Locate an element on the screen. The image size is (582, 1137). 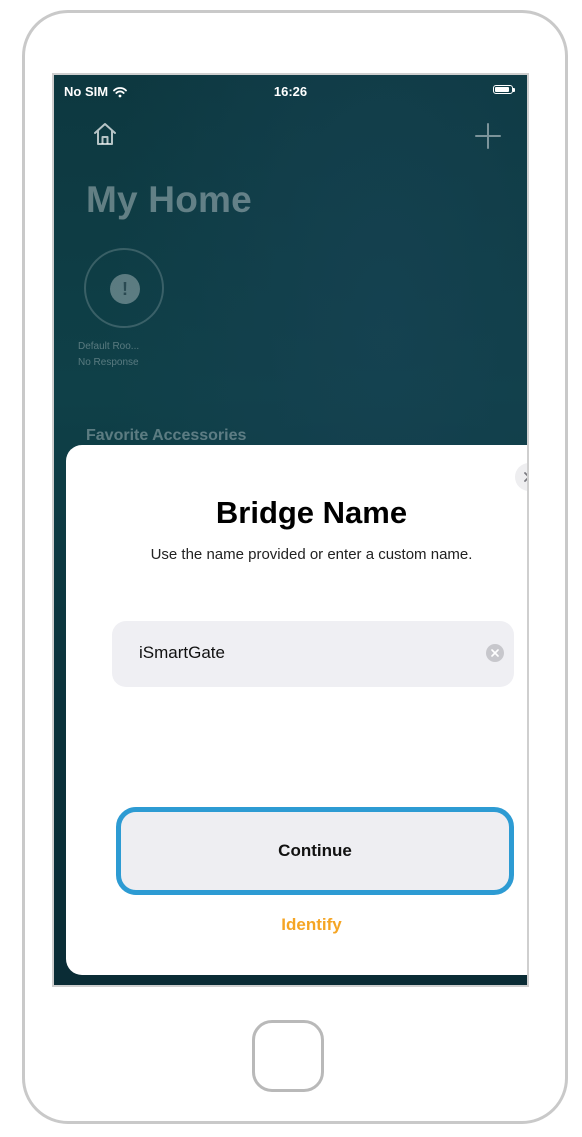
close-button is located at coordinates (521, 477).